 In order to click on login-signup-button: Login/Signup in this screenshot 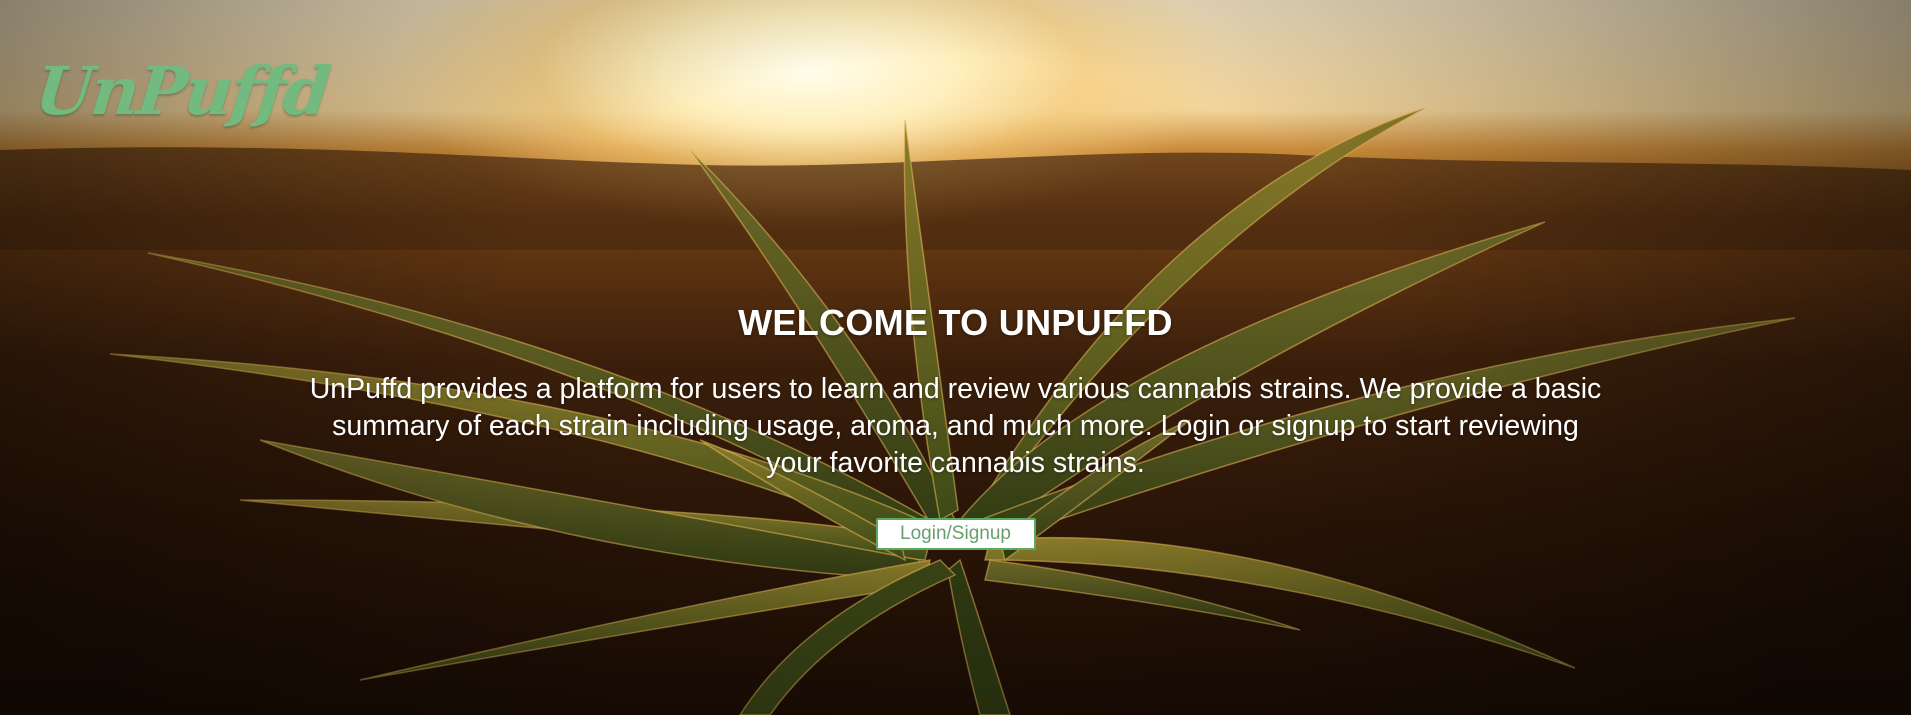, I will do `click(955, 534)`.